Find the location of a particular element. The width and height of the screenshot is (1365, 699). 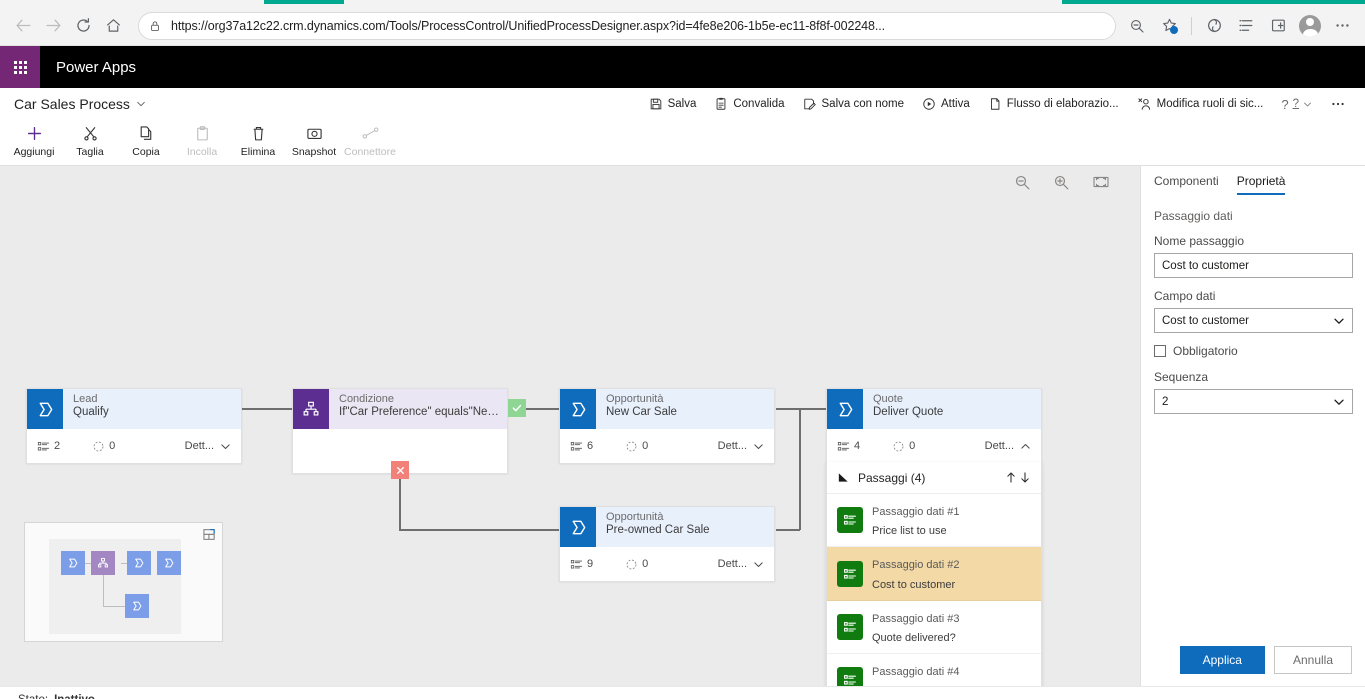

cut-button: Taglia is located at coordinates (90, 139).